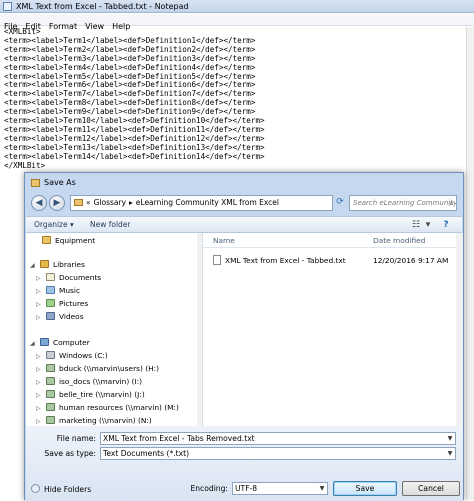  What do you see at coordinates (207, 202) in the screenshot?
I see `breadcrumb-current: eLearning Community XML from Excel` at bounding box center [207, 202].